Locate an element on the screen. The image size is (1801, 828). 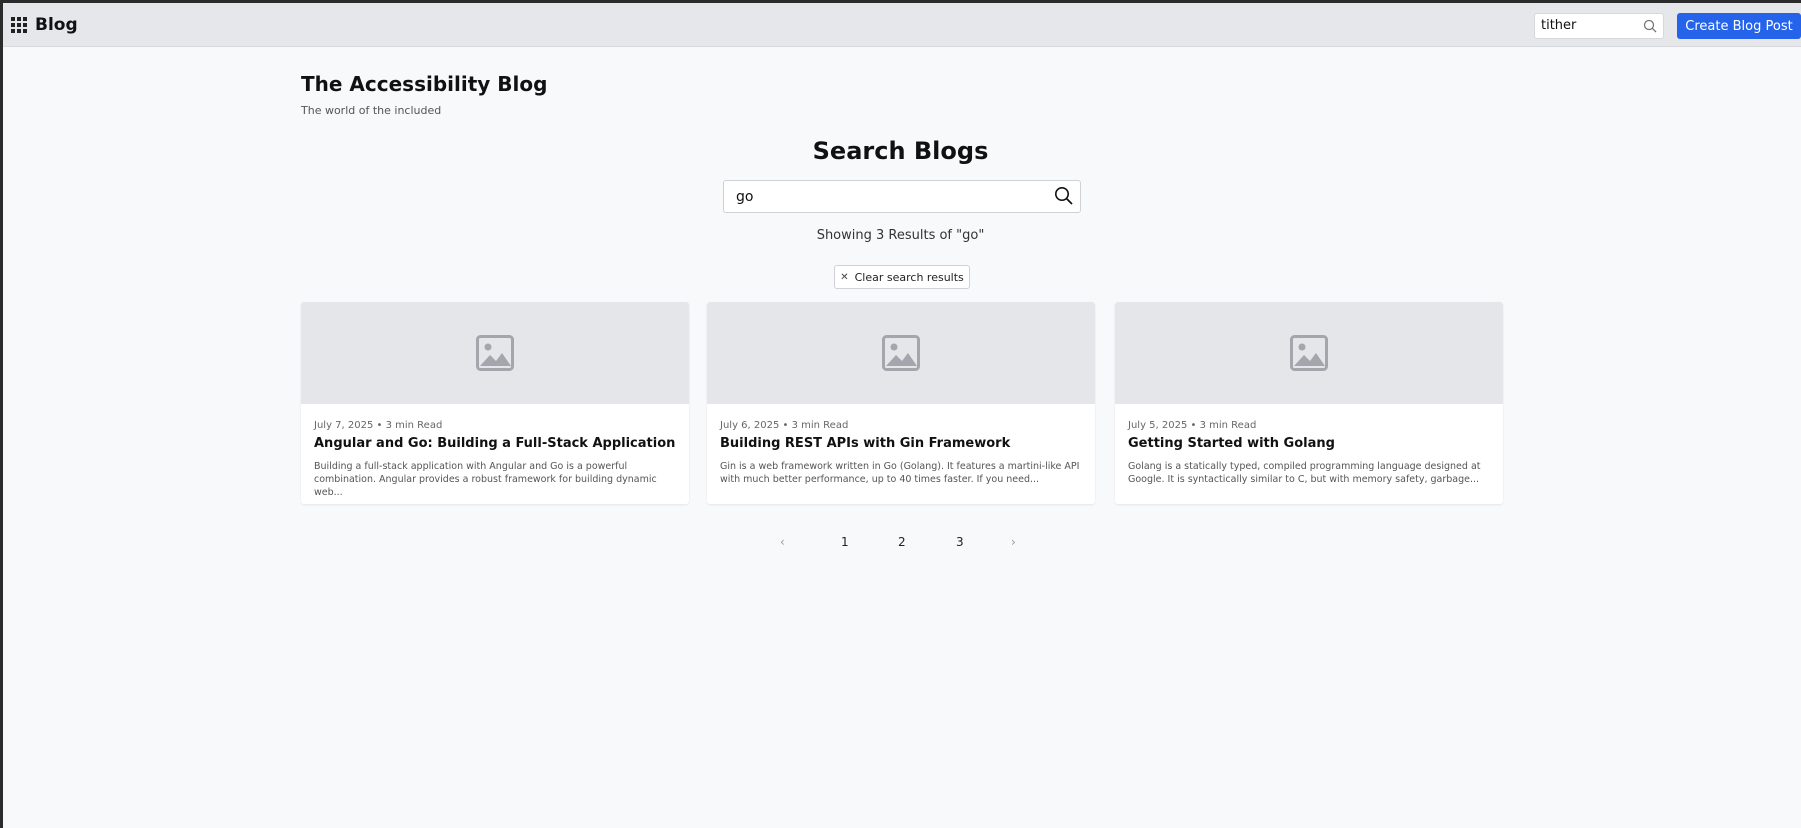
pagination-page-2: 2 is located at coordinates (902, 542).